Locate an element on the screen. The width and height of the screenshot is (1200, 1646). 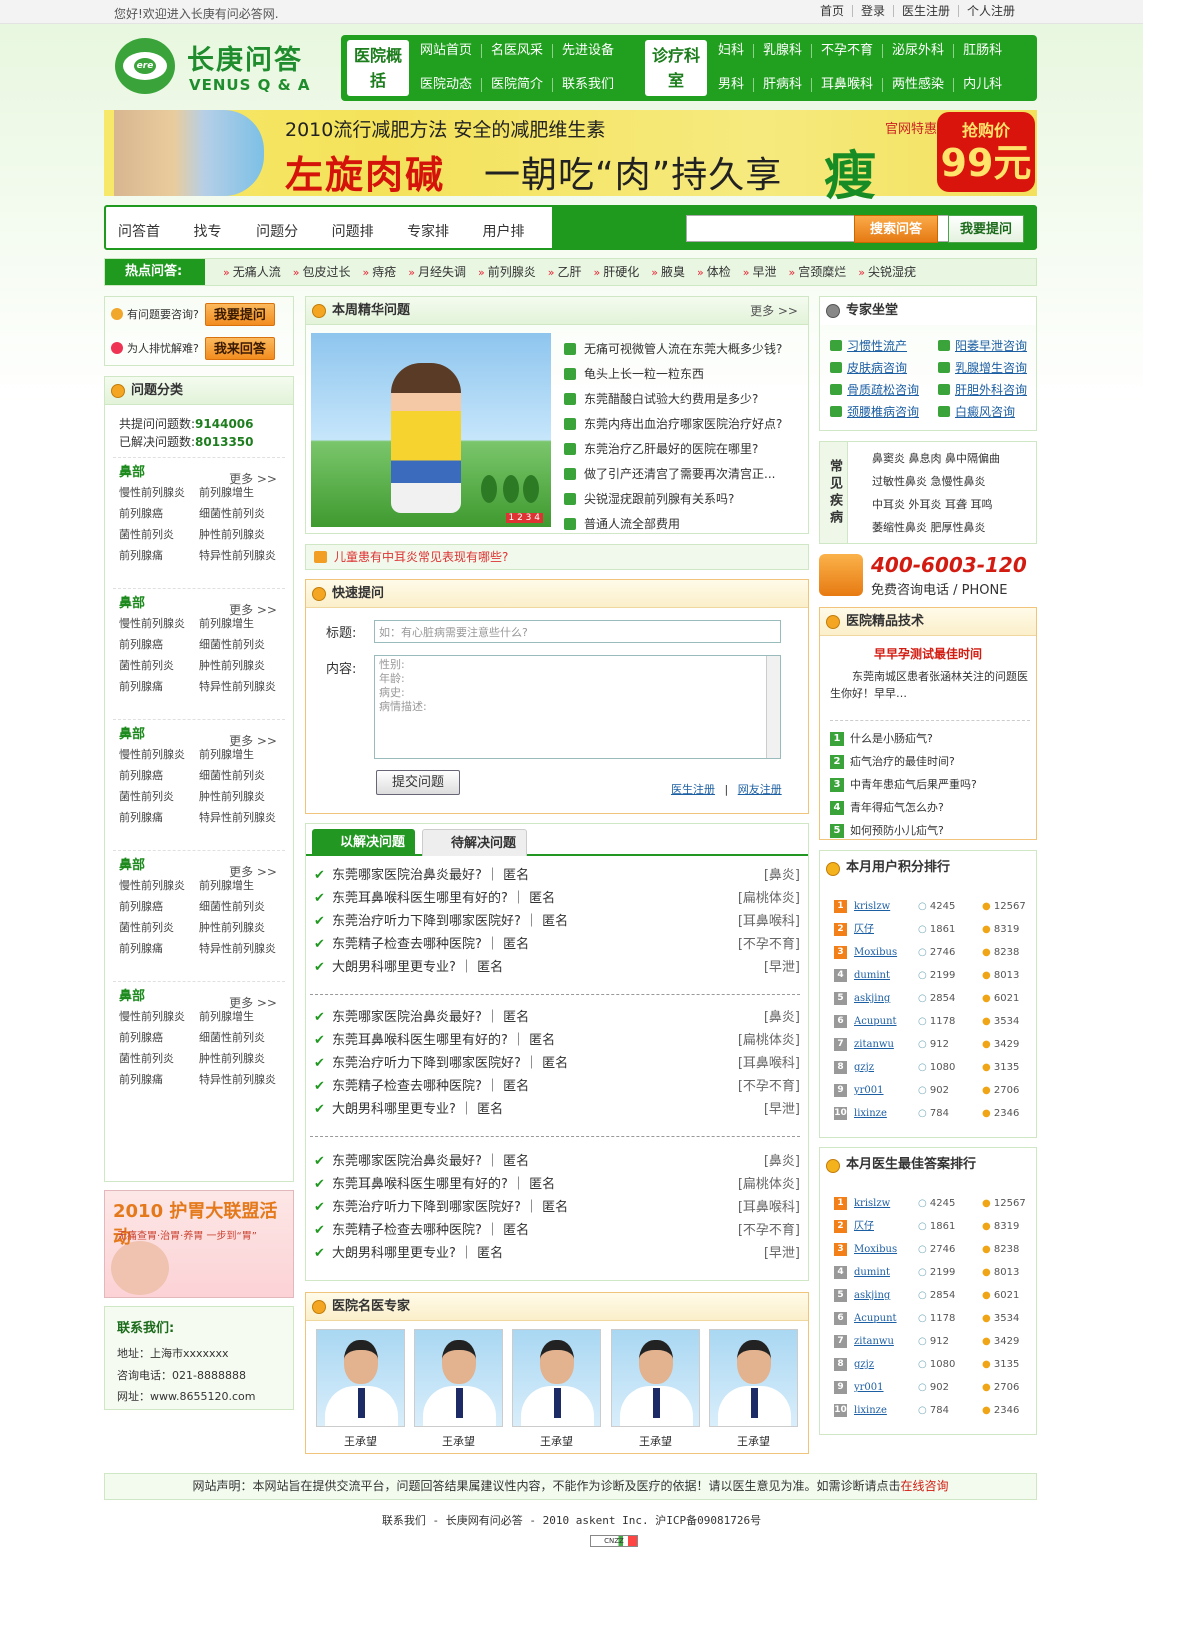
notice-bar: 儿童患有中耳炎常见表现有哪些? is located at coordinates (557, 557).